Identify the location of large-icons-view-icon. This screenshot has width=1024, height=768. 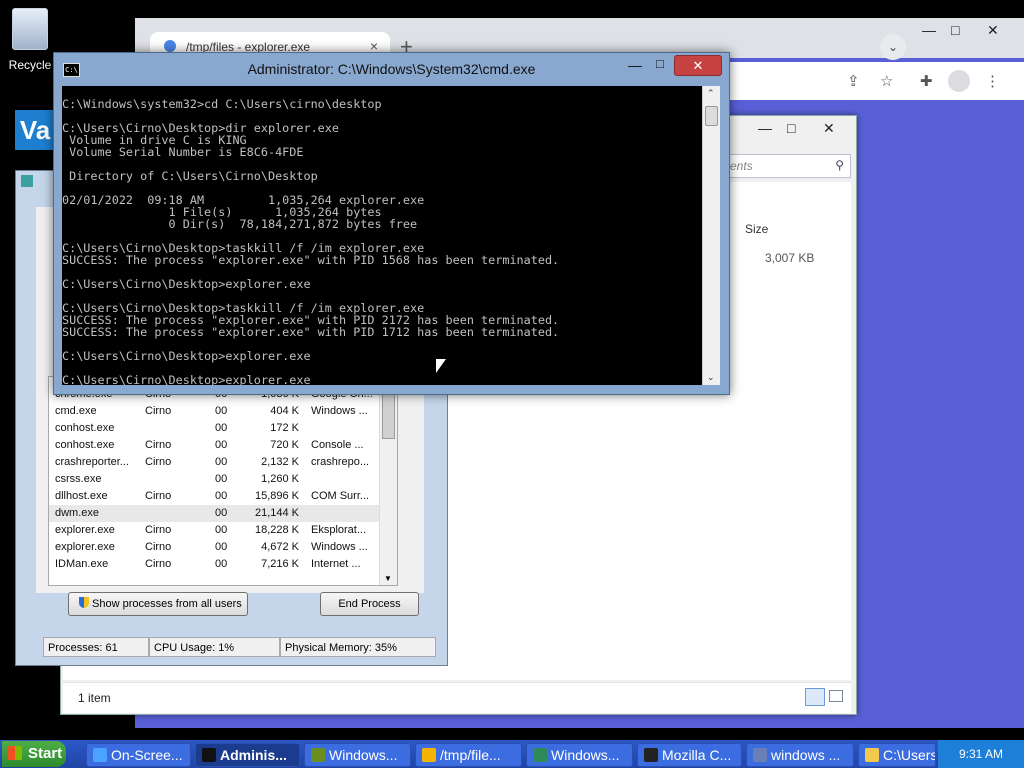
(836, 696).